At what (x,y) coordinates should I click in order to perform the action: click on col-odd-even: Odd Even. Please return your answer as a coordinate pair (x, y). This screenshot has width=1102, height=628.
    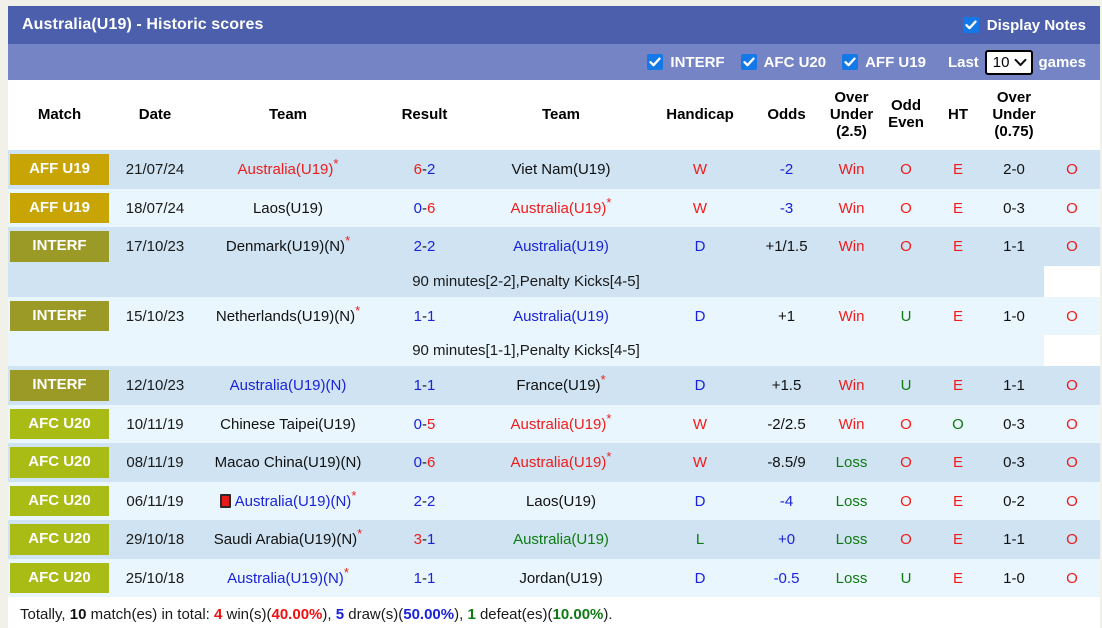
    Looking at the image, I should click on (906, 115).